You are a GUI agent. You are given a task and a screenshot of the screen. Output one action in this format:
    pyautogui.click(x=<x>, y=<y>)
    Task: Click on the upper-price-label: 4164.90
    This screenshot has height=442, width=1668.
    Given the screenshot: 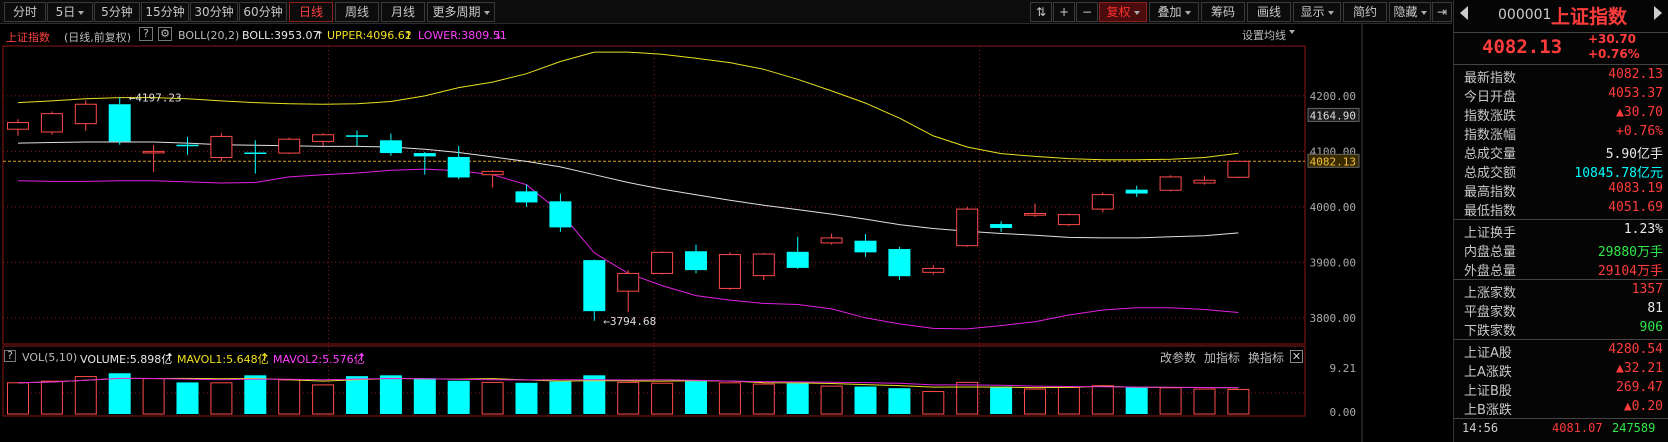 What is the action you would take?
    pyautogui.click(x=1333, y=115)
    